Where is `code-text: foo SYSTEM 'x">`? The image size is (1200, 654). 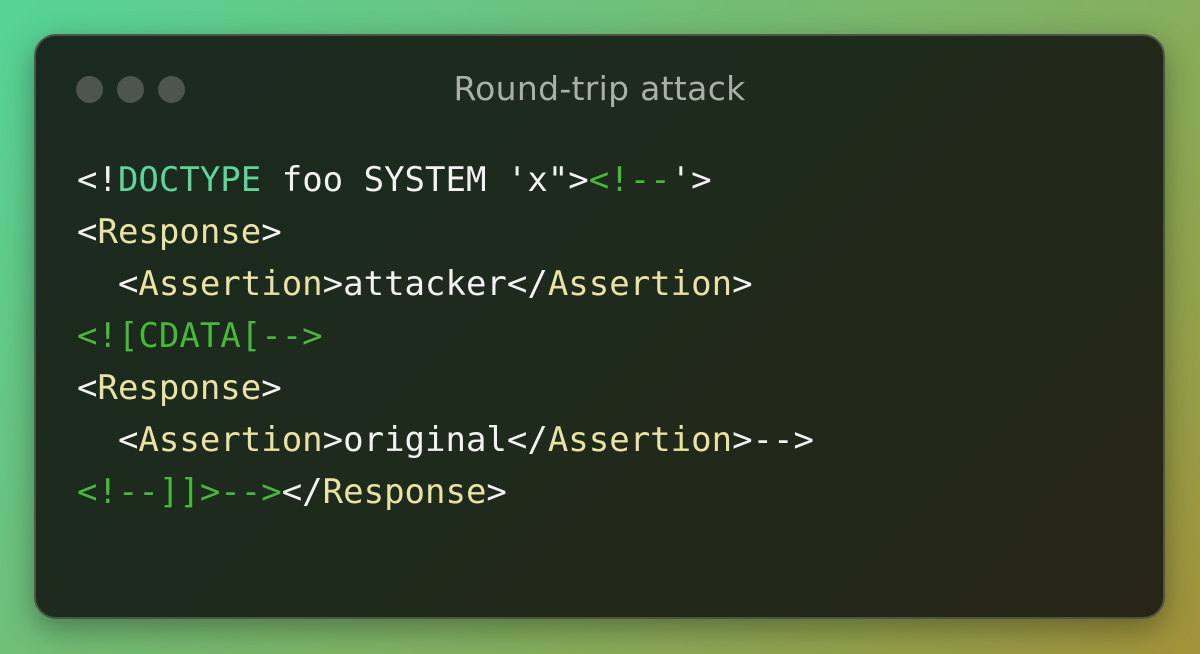 code-text: foo SYSTEM 'x"> is located at coordinates (425, 180).